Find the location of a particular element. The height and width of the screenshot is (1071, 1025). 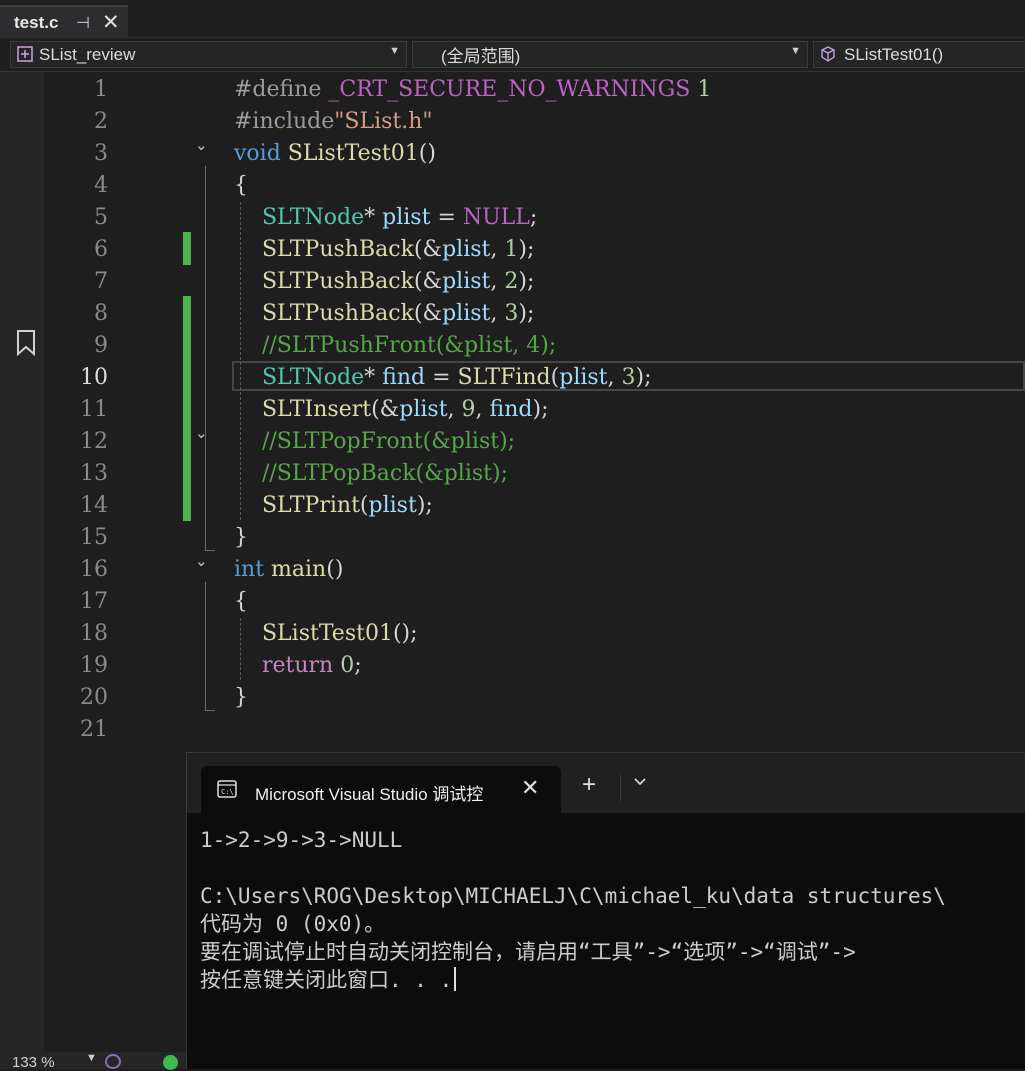

code-token: (& is located at coordinates (428, 281).